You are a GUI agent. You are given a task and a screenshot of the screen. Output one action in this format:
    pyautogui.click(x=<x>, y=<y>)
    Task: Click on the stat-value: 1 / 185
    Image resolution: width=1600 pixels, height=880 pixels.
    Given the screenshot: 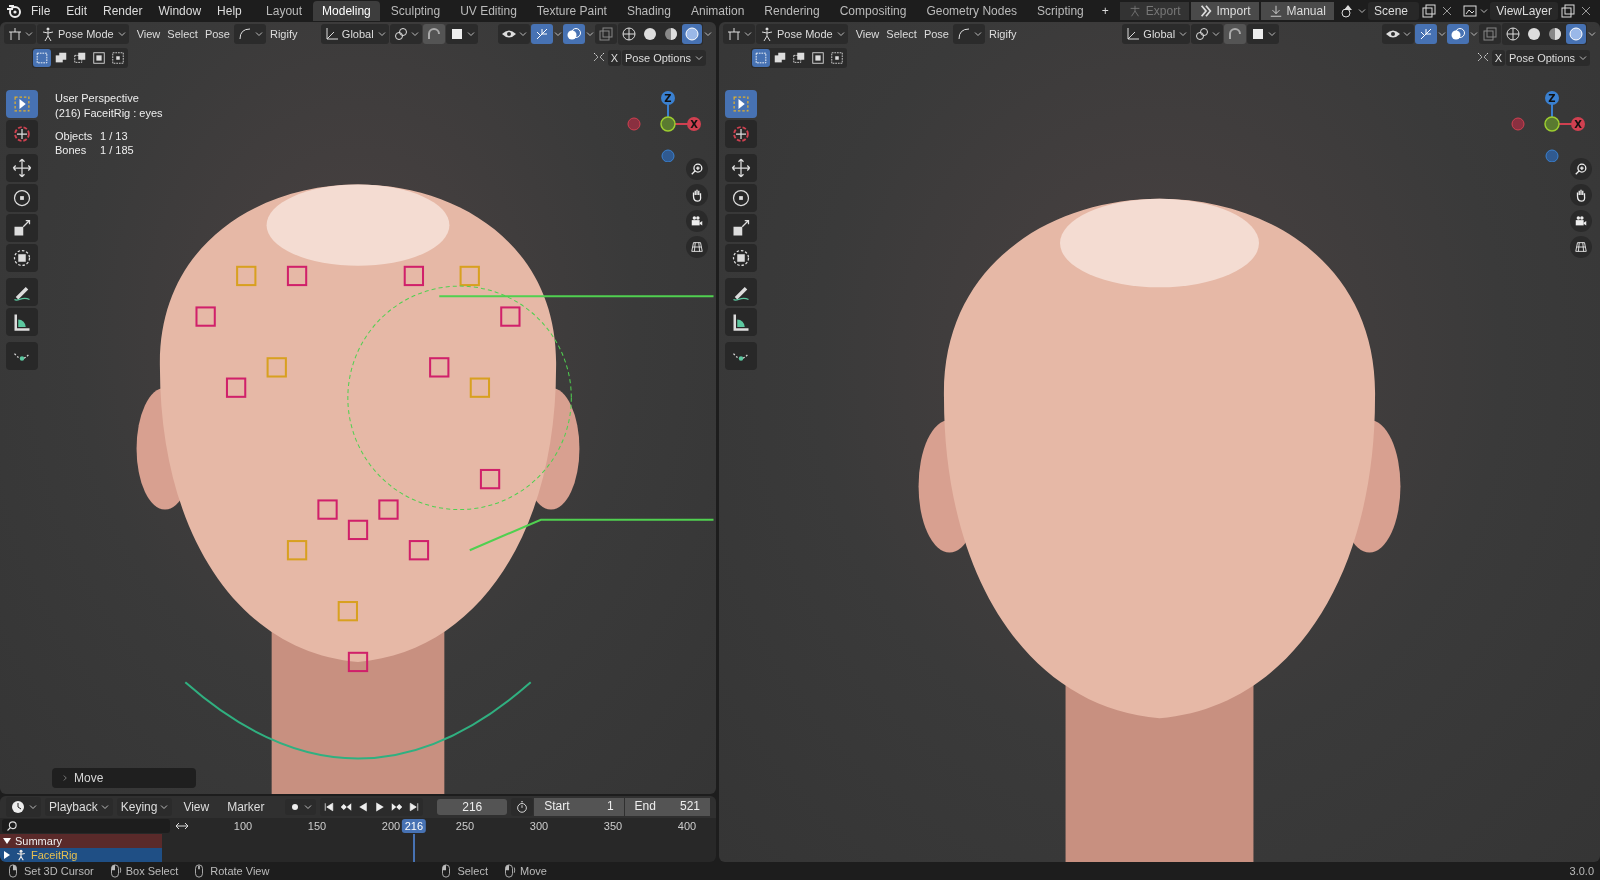 What is the action you would take?
    pyautogui.click(x=117, y=150)
    